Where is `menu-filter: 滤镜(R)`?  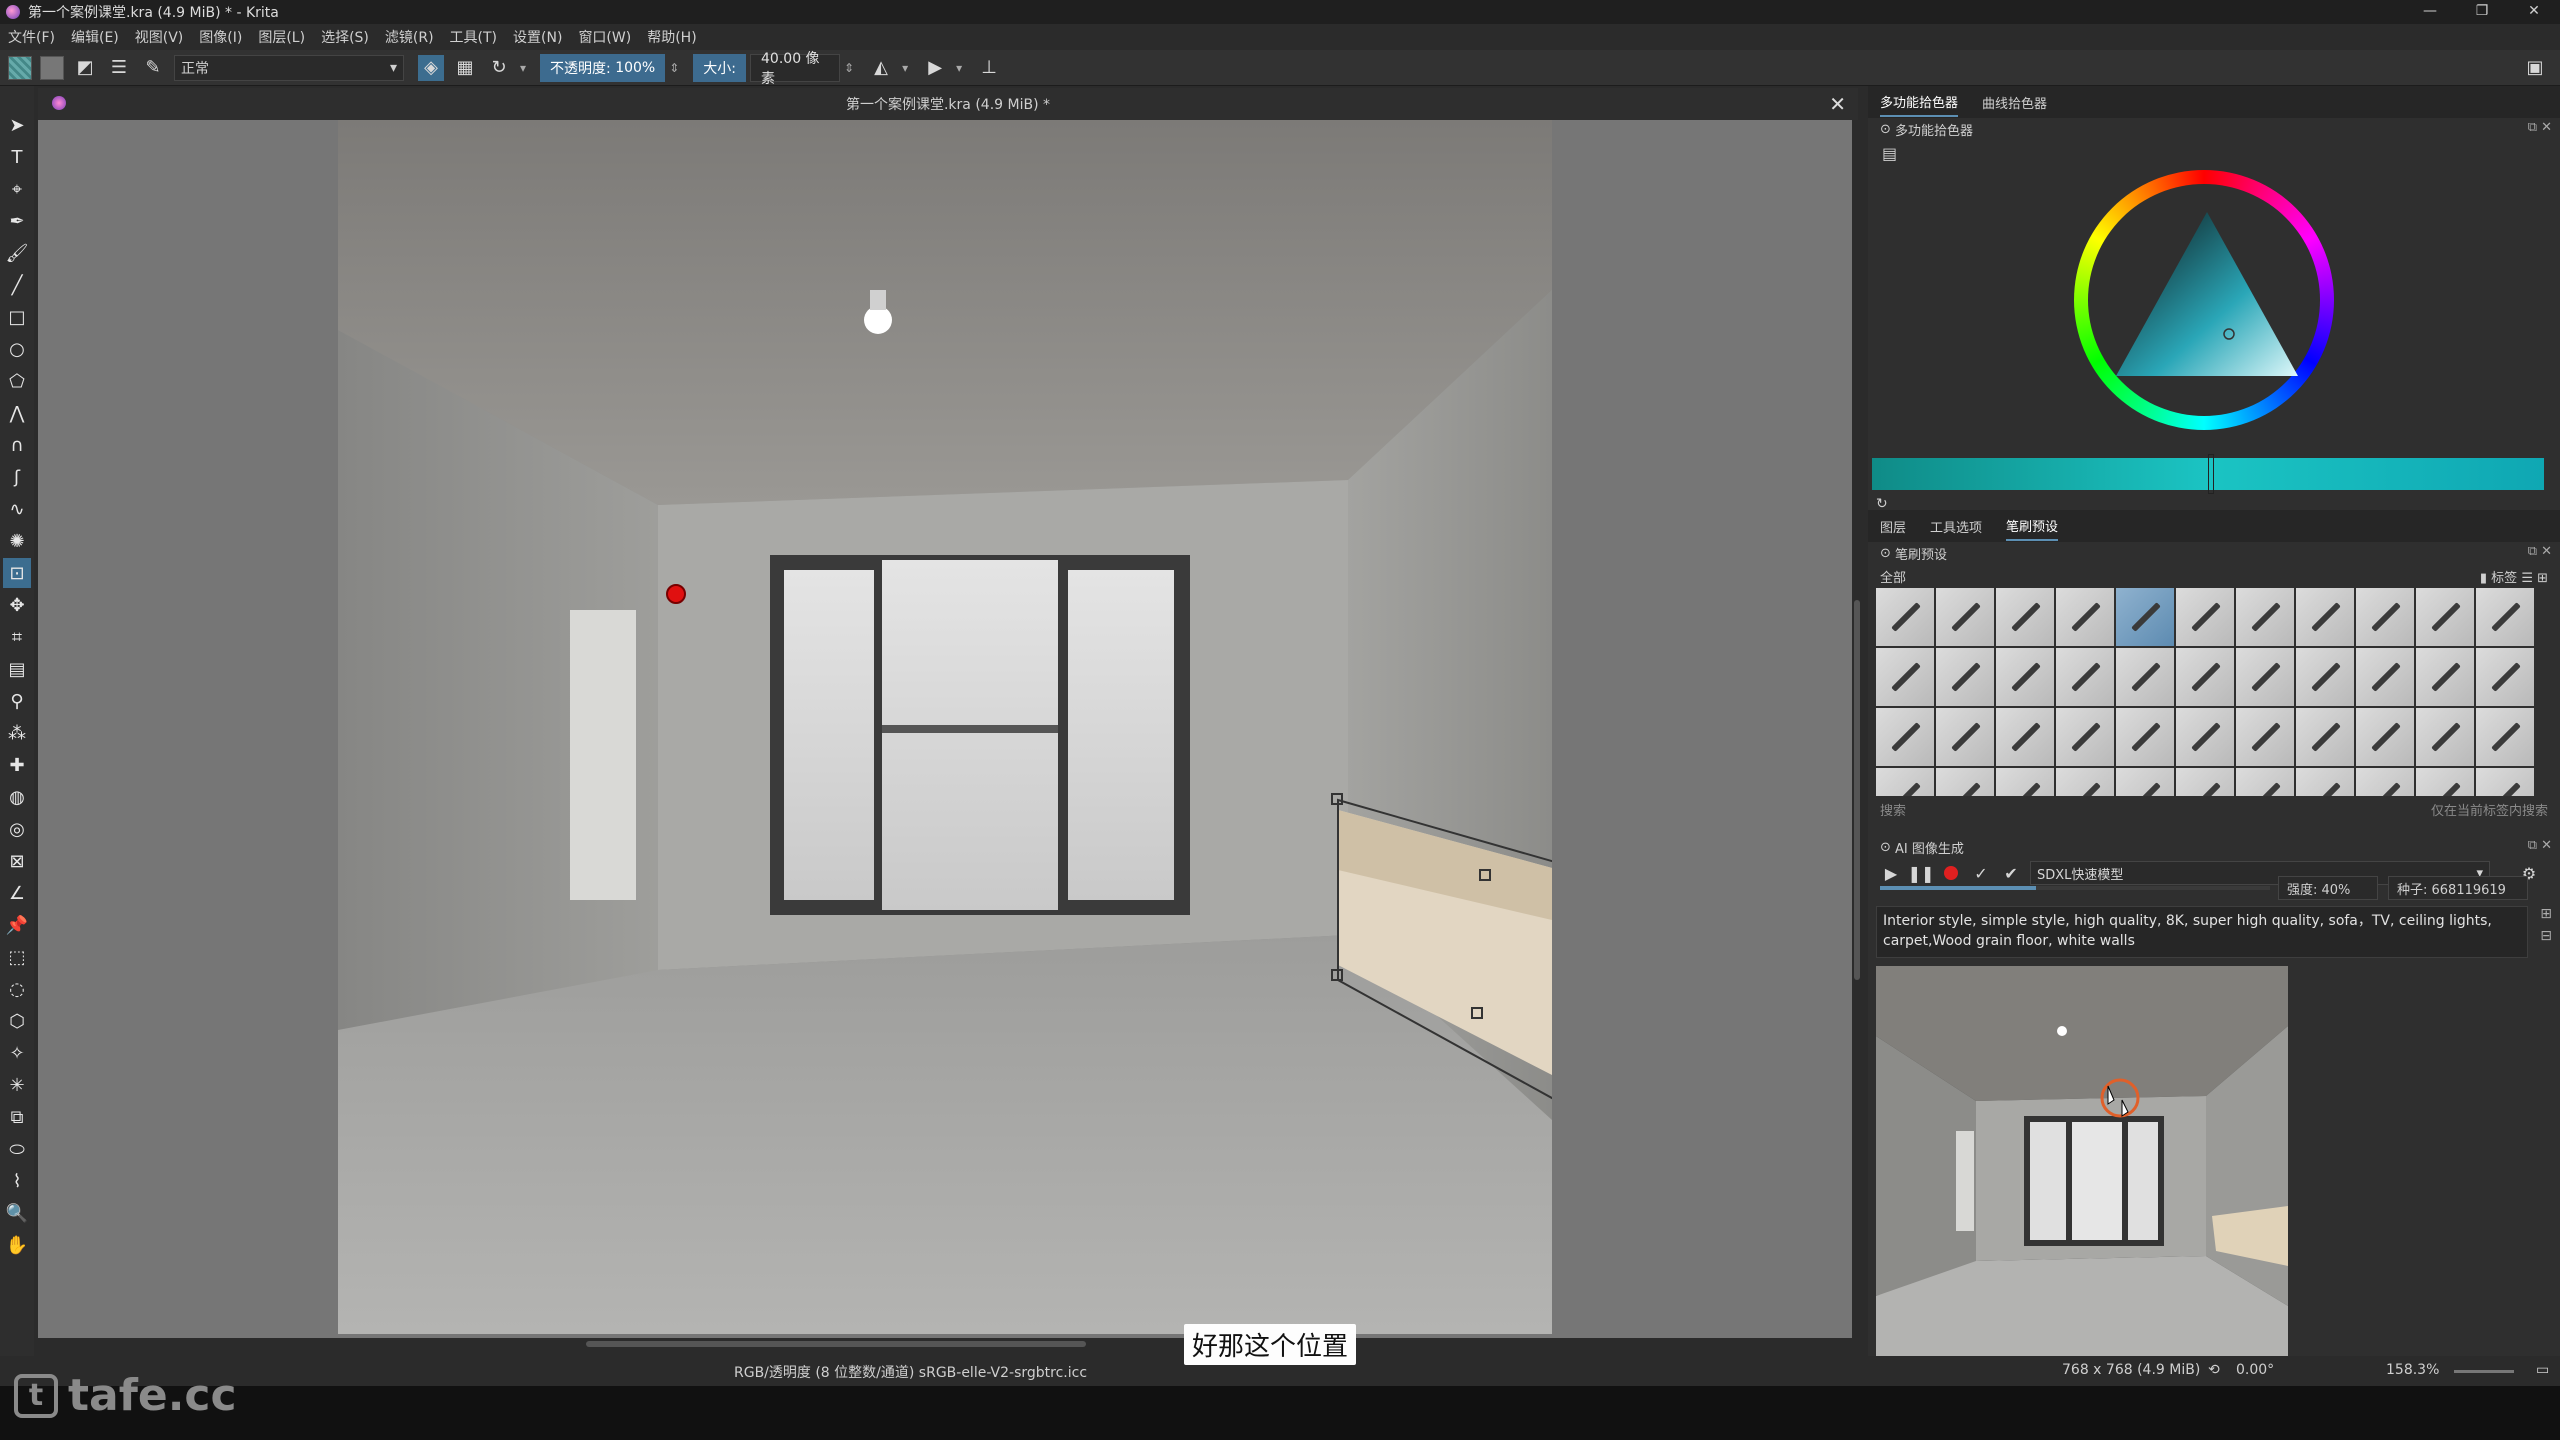
menu-filter: 滤镜(R) is located at coordinates (409, 37).